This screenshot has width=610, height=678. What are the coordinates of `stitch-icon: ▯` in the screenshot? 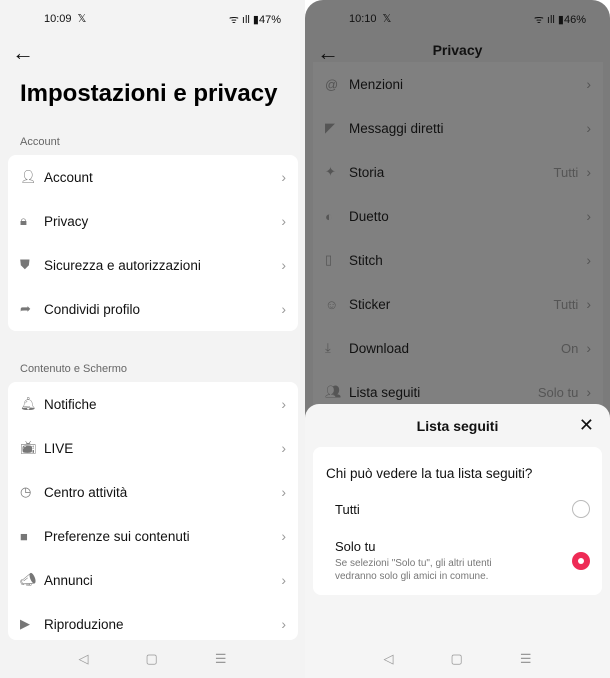 It's located at (329, 259).